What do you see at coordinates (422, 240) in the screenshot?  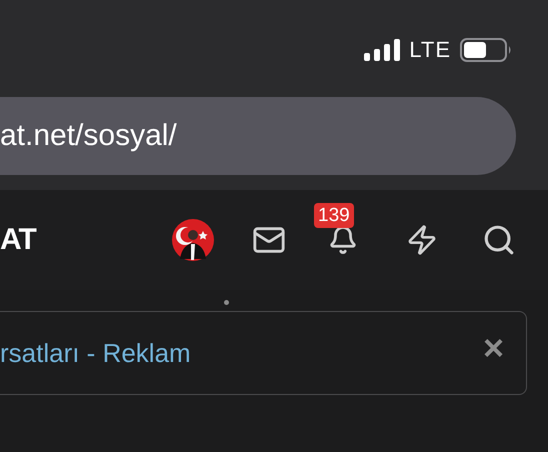 I see `lightning-icon` at bounding box center [422, 240].